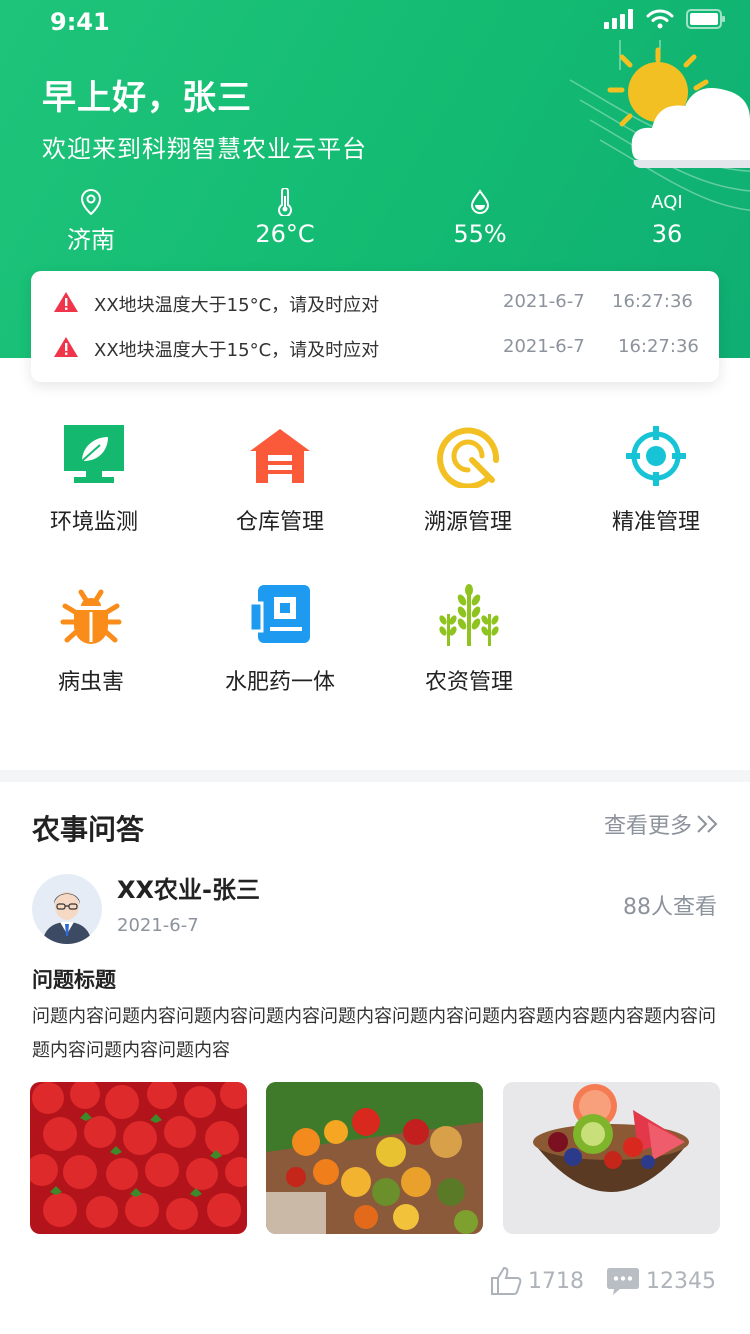  What do you see at coordinates (91, 202) in the screenshot?
I see `location-pin-icon` at bounding box center [91, 202].